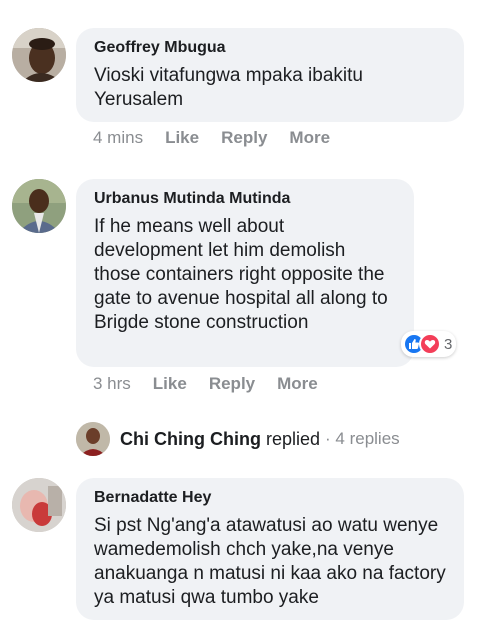  I want to click on reactions-summary: 3, so click(429, 344).